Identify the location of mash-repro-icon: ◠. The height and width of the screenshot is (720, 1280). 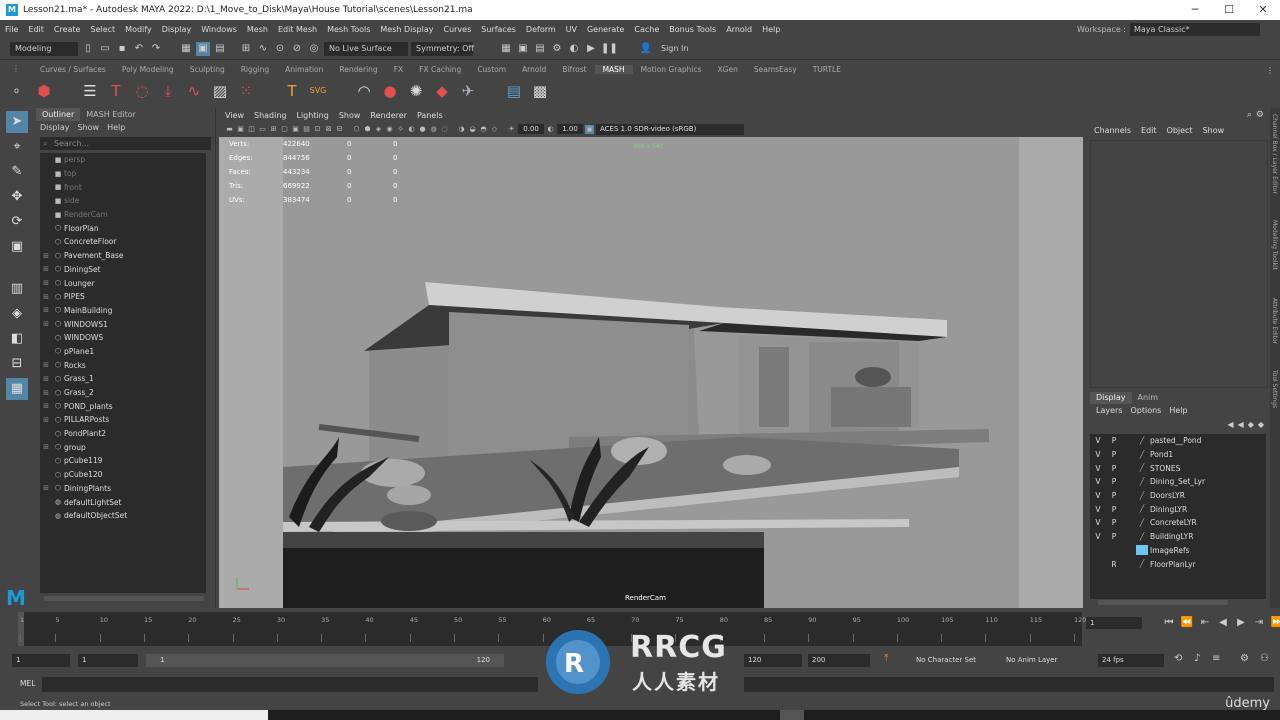
(364, 91).